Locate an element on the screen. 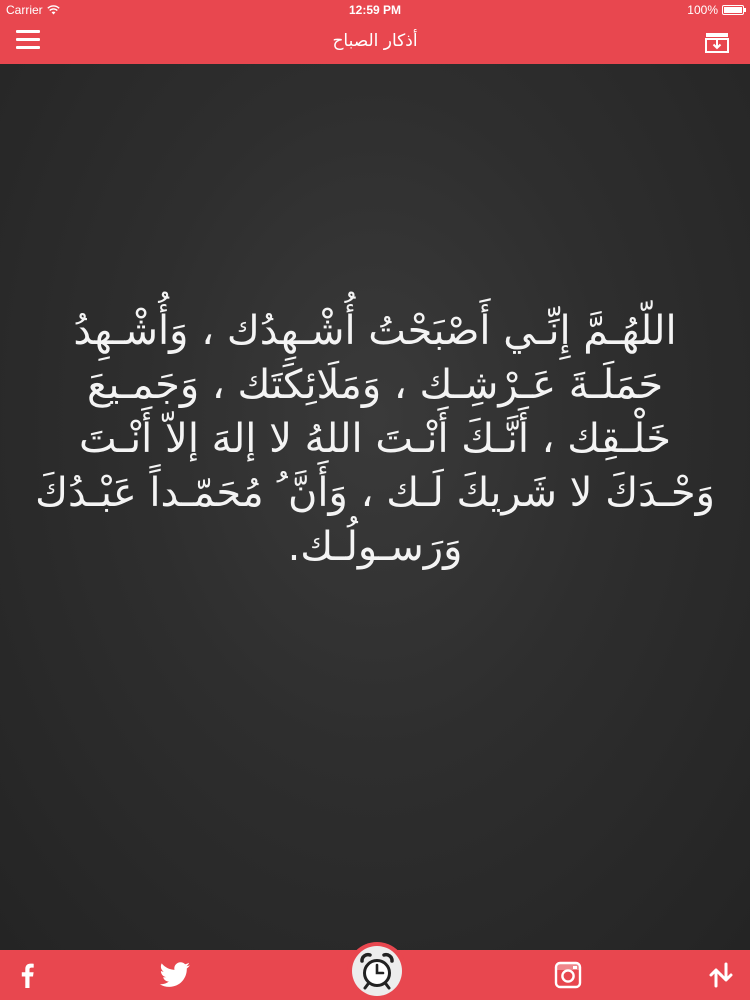 This screenshot has width=750, height=1000. status-time: 12:59 PM is located at coordinates (375, 10).